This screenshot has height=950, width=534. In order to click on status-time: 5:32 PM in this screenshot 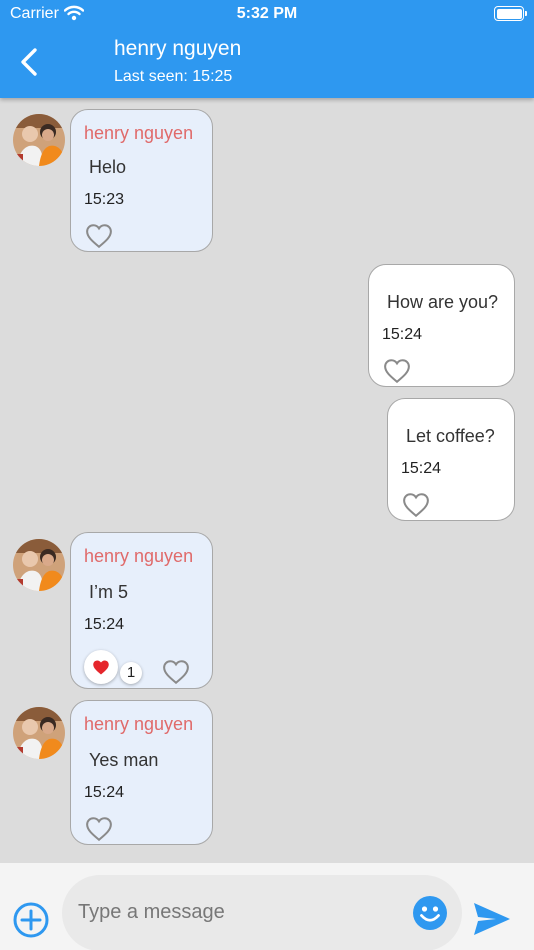, I will do `click(267, 13)`.